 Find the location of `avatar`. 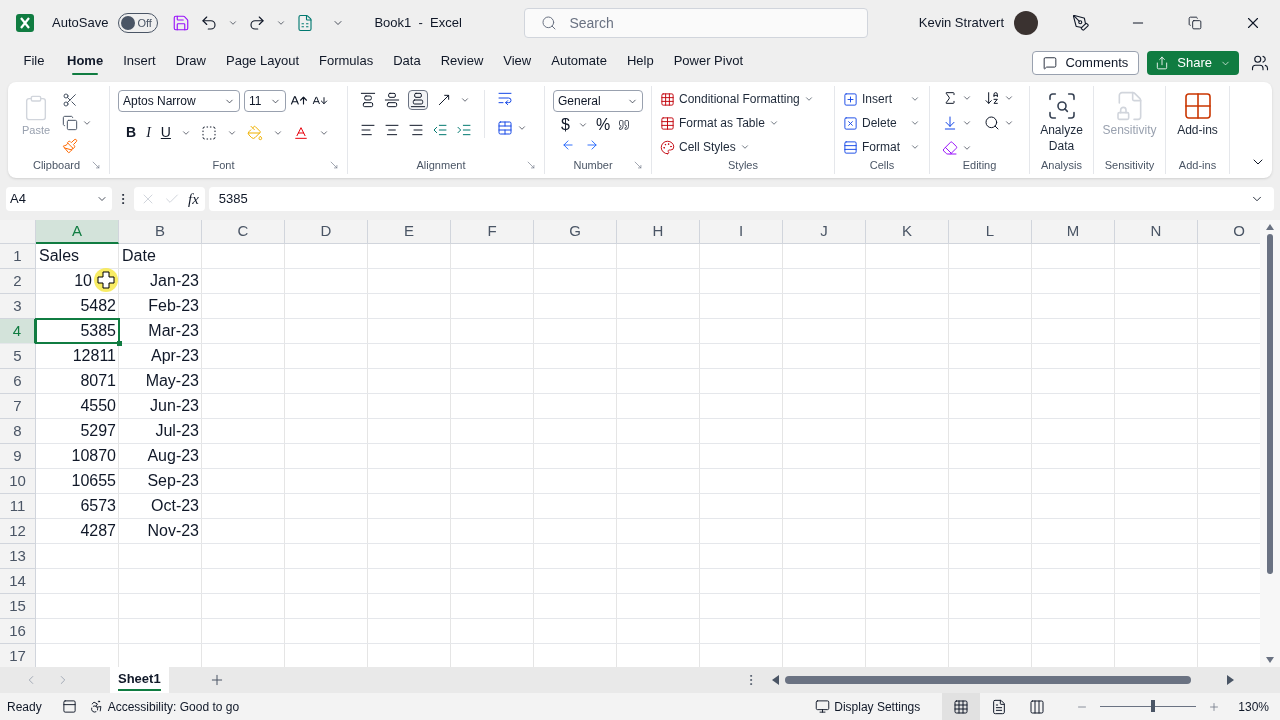

avatar is located at coordinates (1026, 23).